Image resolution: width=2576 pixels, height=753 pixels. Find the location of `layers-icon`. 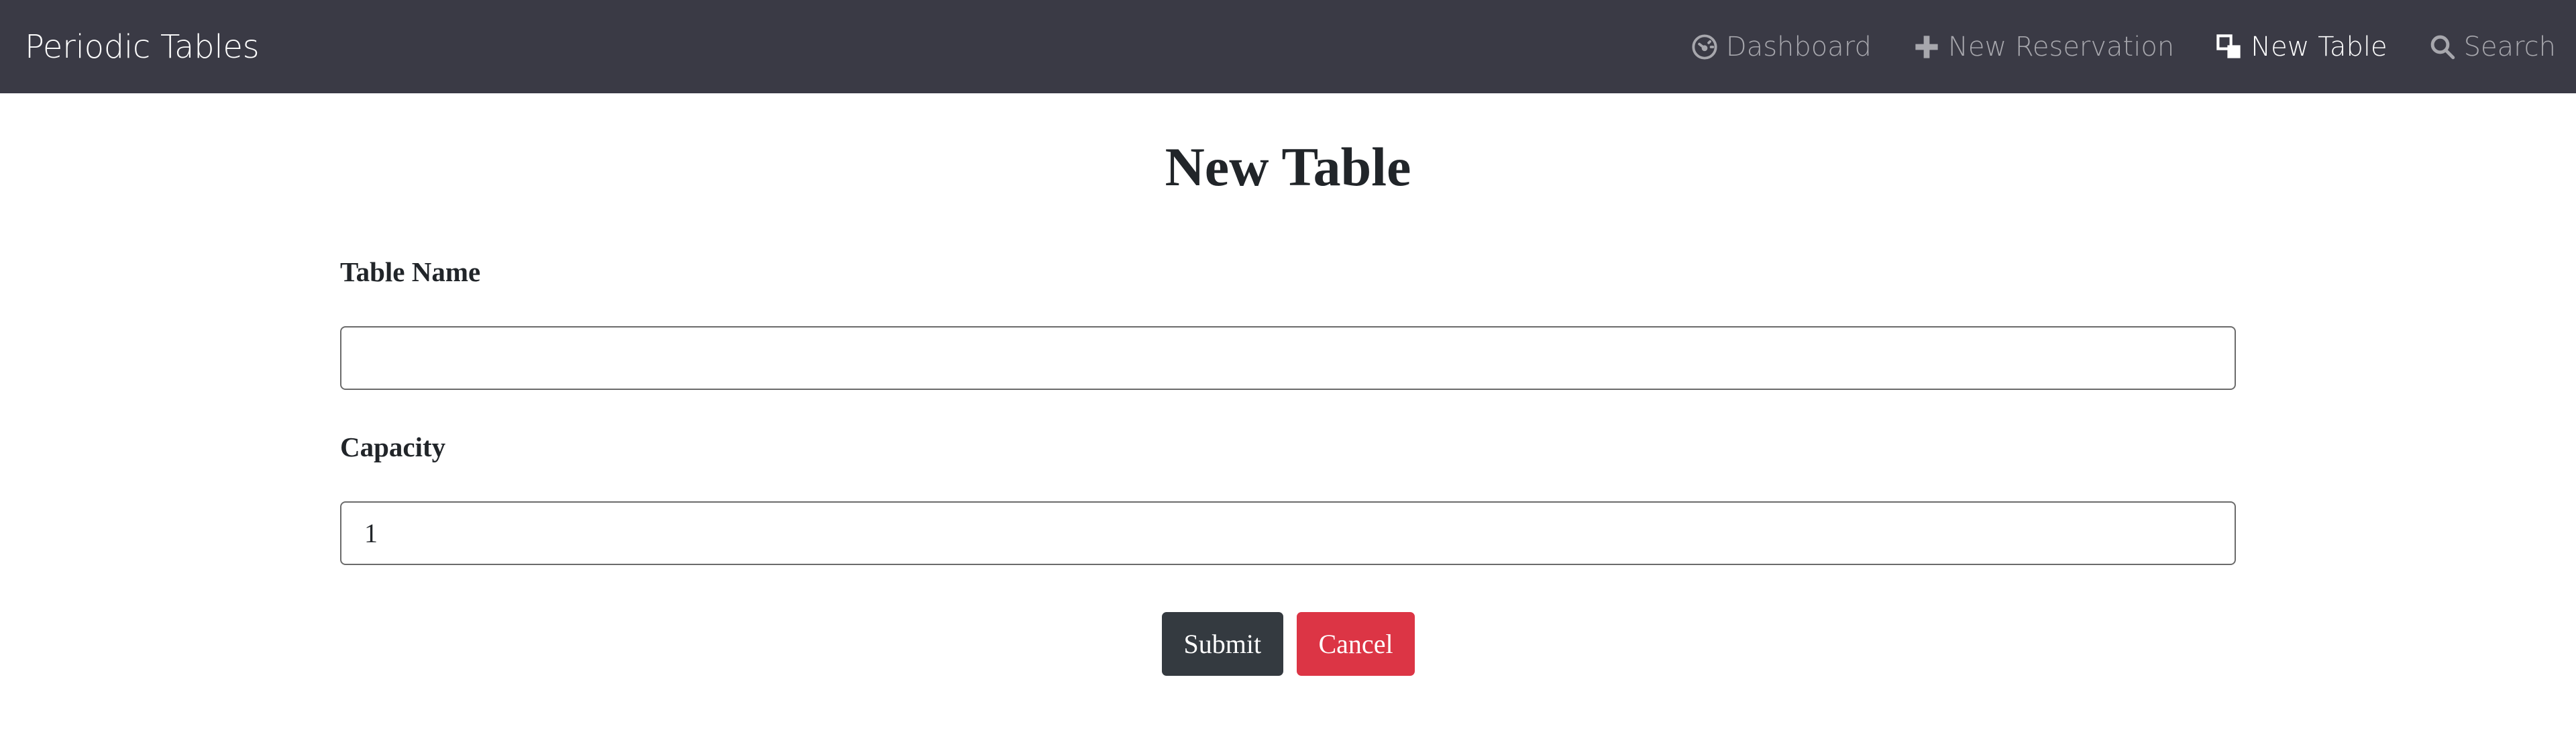

layers-icon is located at coordinates (2229, 47).